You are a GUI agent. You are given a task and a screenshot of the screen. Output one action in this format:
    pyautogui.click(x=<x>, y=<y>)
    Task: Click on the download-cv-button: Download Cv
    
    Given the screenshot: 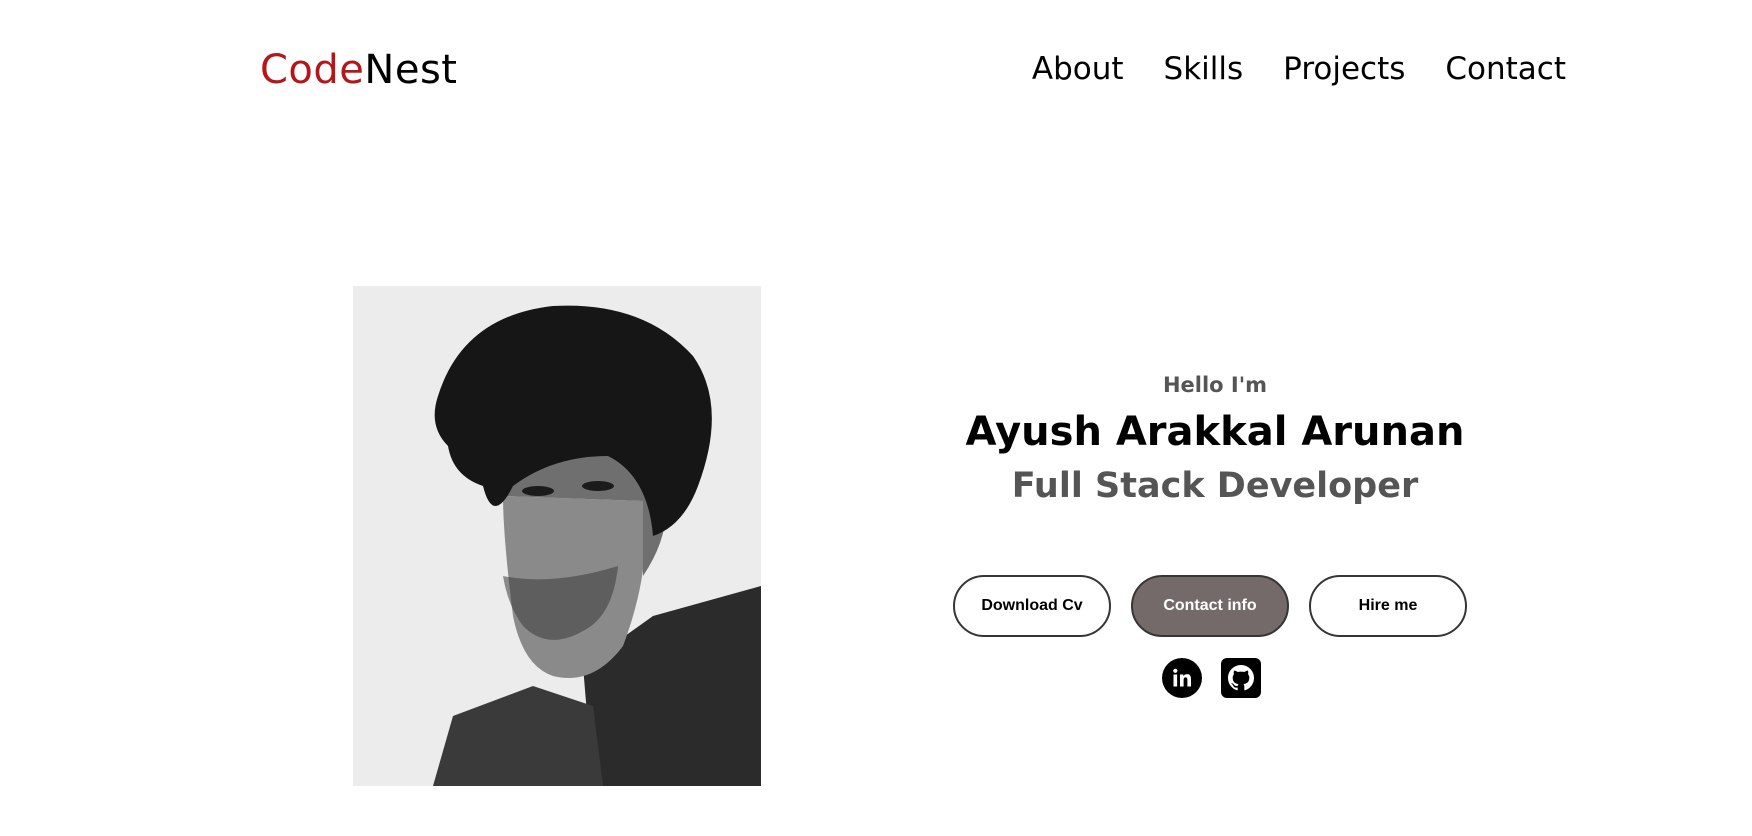 What is the action you would take?
    pyautogui.click(x=1032, y=606)
    